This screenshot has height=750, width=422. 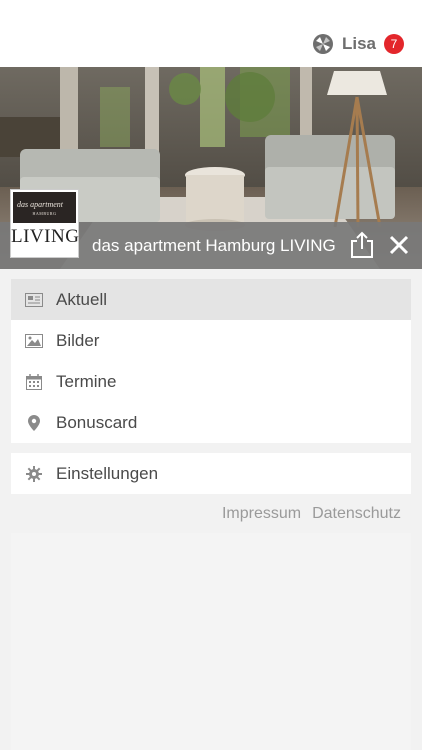 I want to click on menu-item-label: Bilder, so click(x=78, y=340).